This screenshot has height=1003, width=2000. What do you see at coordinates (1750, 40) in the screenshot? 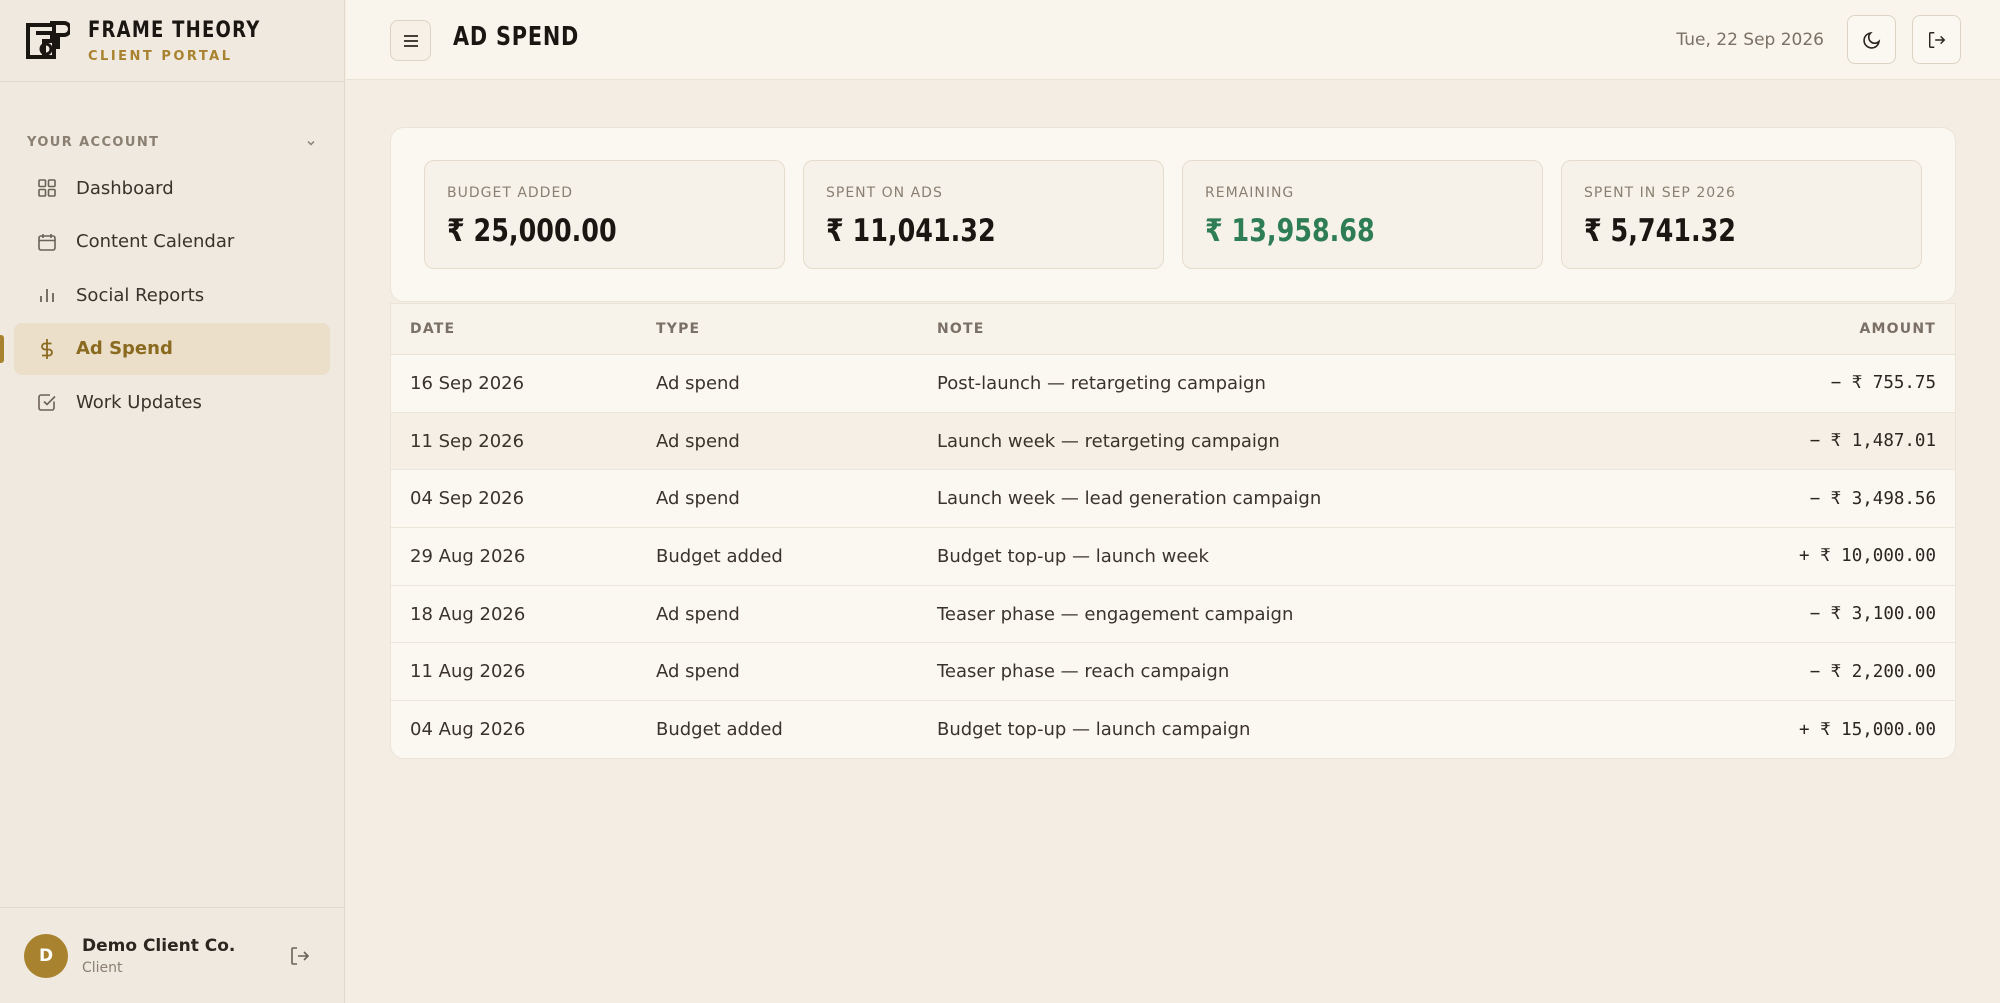
I see `current-date: Tue, 22 Sep 2026` at bounding box center [1750, 40].